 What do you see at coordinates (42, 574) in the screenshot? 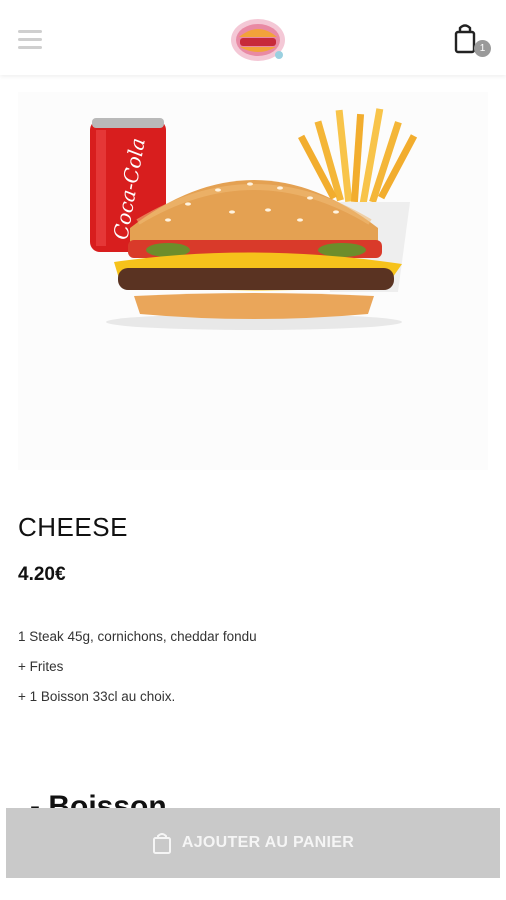
I see `product-price: 4.20€` at bounding box center [42, 574].